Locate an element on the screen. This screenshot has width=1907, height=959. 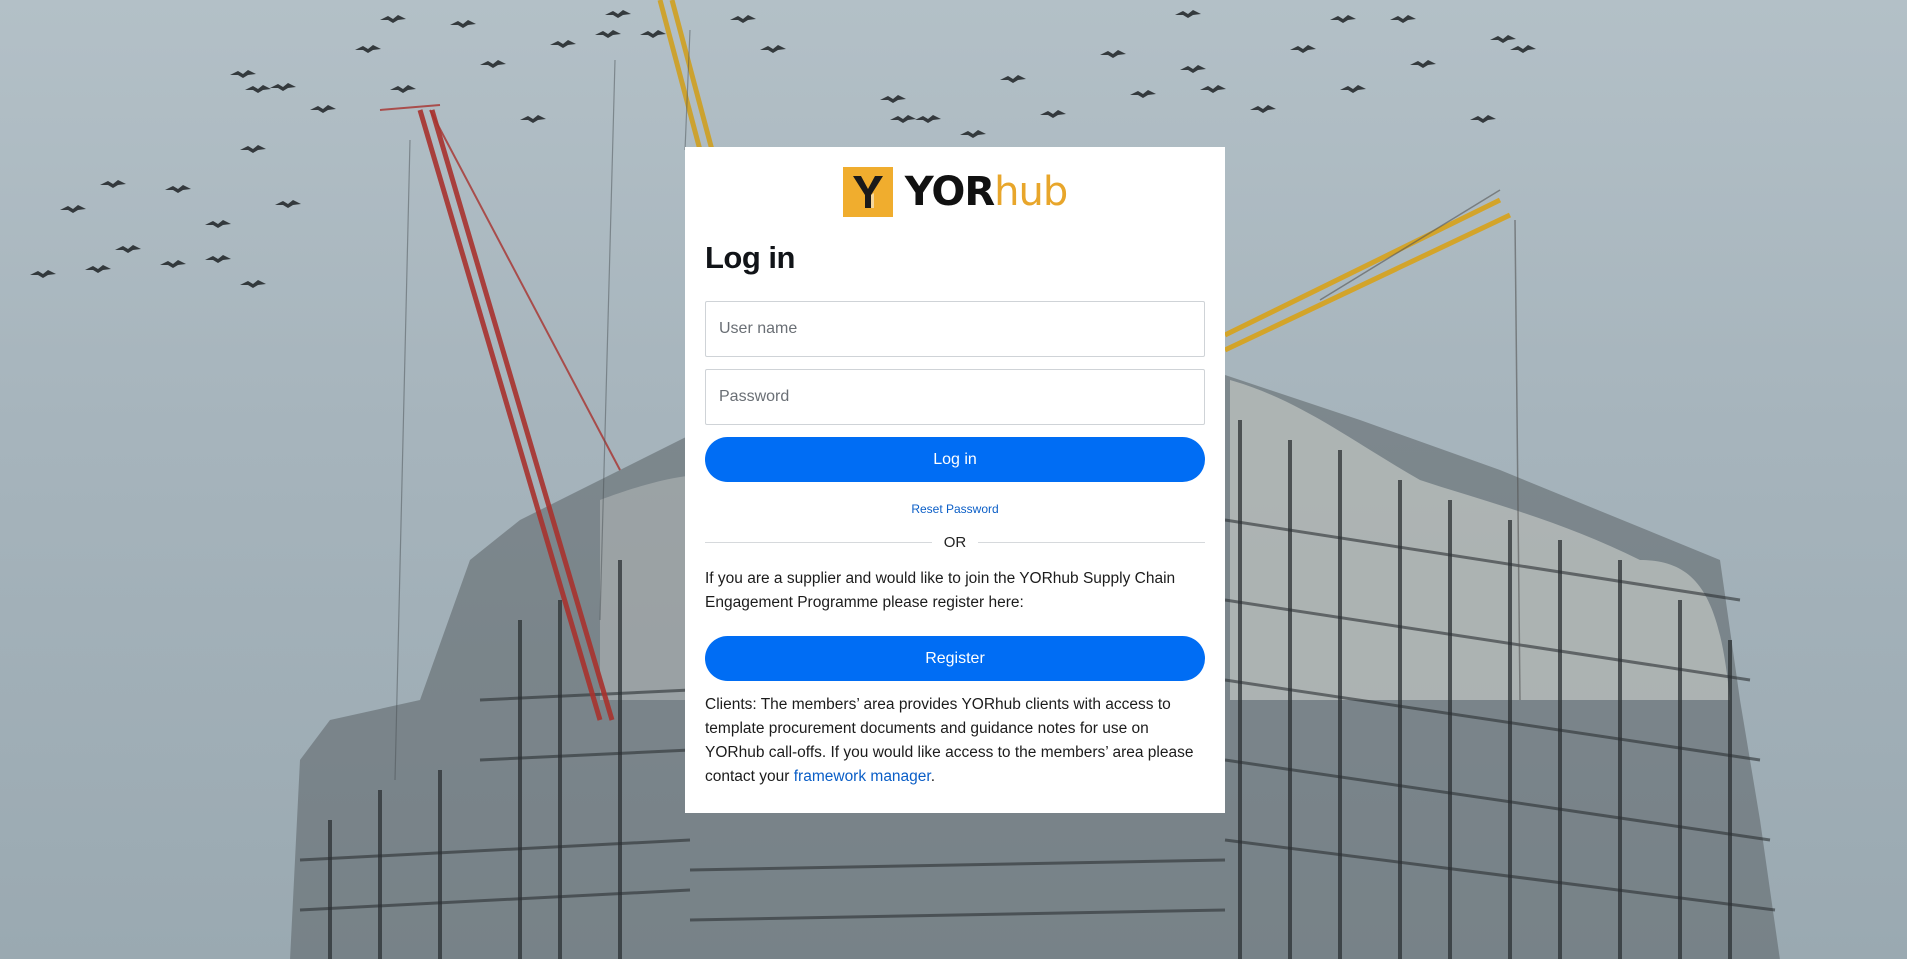
page-title: Log in is located at coordinates (750, 257).